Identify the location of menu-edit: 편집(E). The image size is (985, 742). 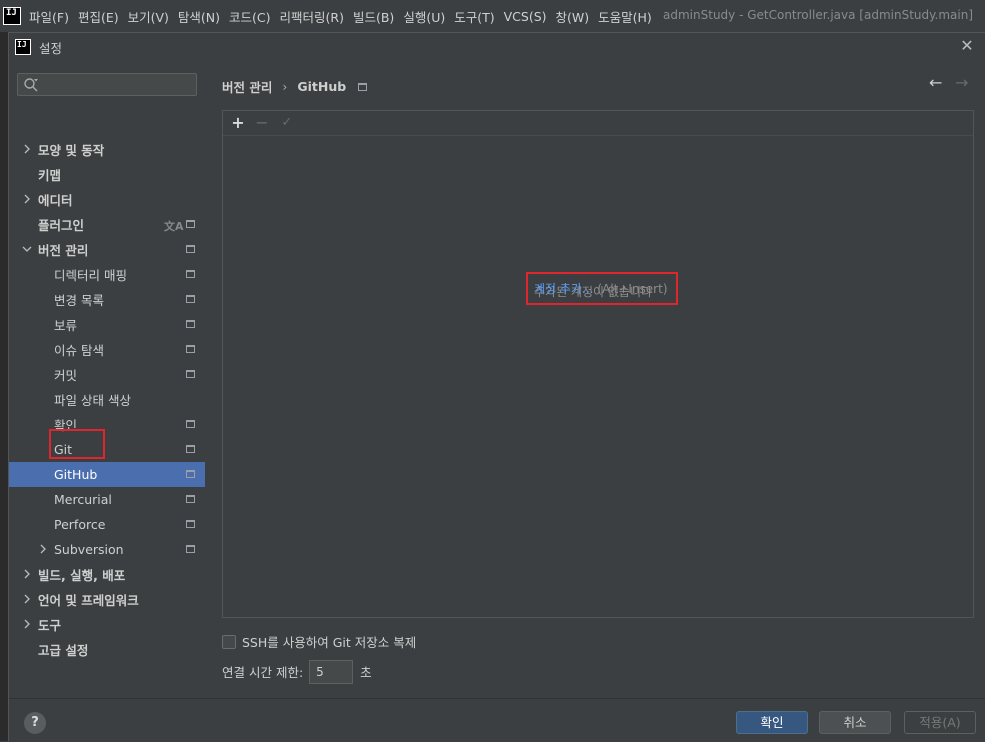
(98, 16).